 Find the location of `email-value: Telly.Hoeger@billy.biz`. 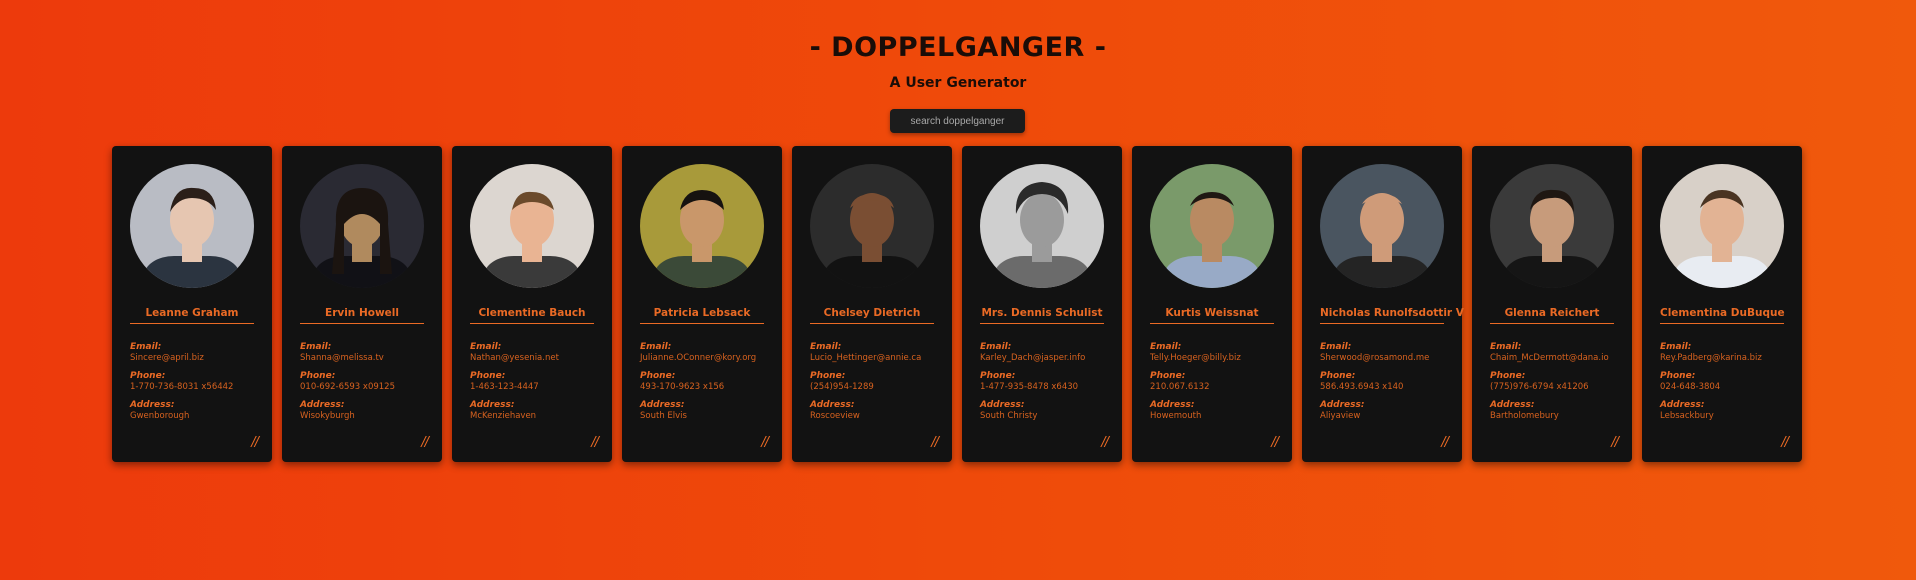

email-value: Telly.Hoeger@billy.biz is located at coordinates (1195, 358).